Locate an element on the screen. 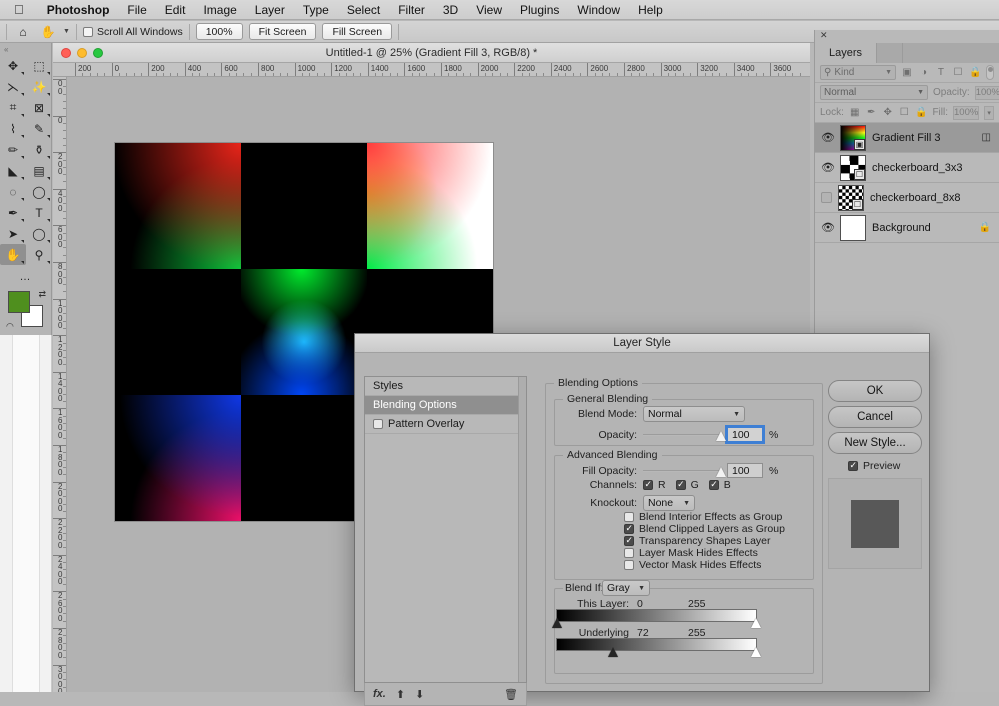 The height and width of the screenshot is (706, 999). menu-item-help: Help is located at coordinates (650, 10).